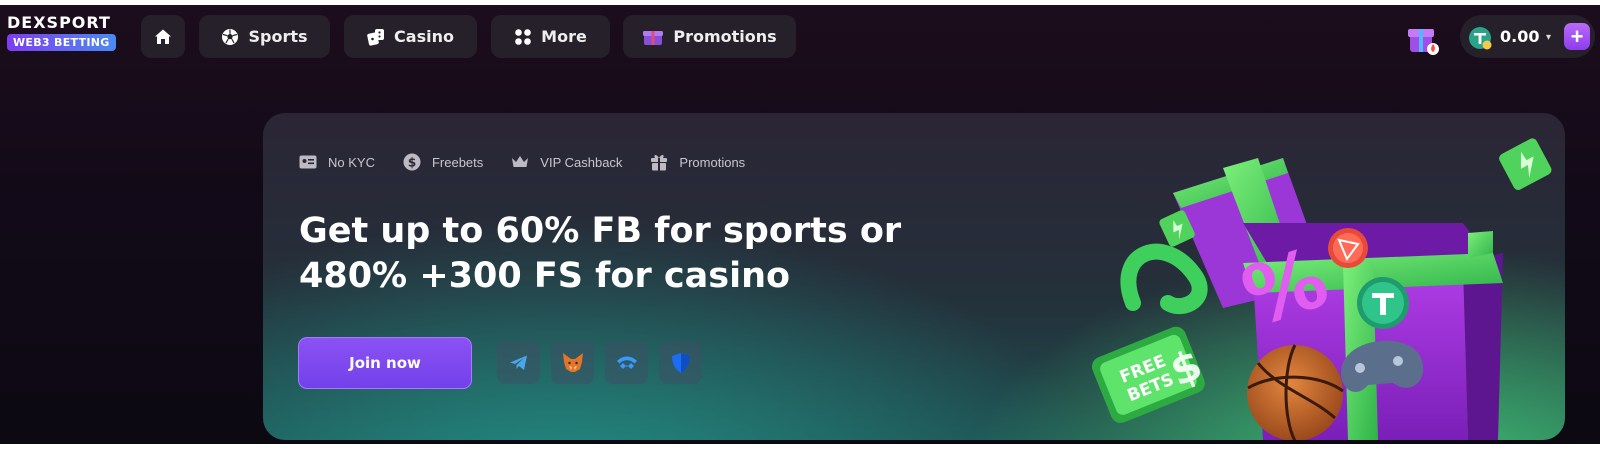 The image size is (1600, 450). I want to click on feature-label: Freebets, so click(457, 162).